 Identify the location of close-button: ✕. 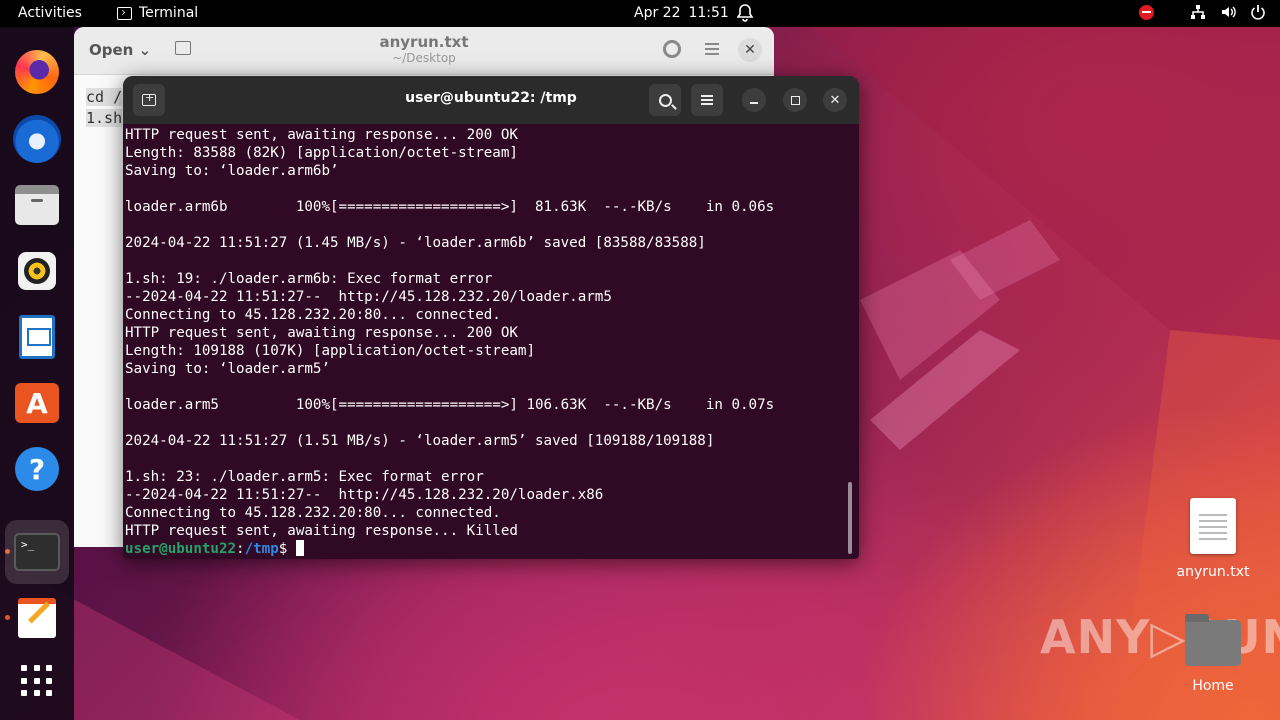
(835, 100).